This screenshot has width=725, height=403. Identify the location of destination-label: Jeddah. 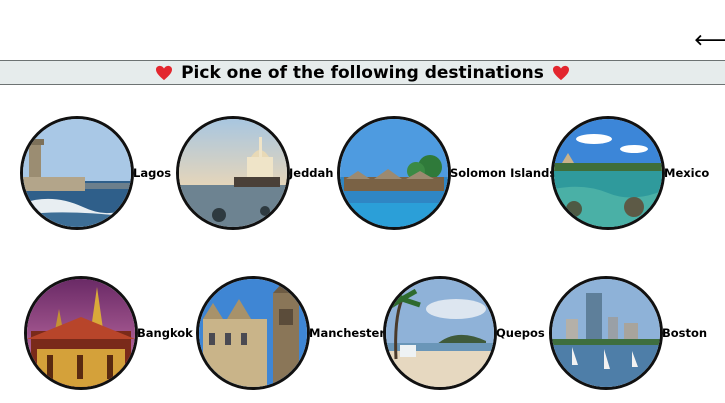
(311, 173).